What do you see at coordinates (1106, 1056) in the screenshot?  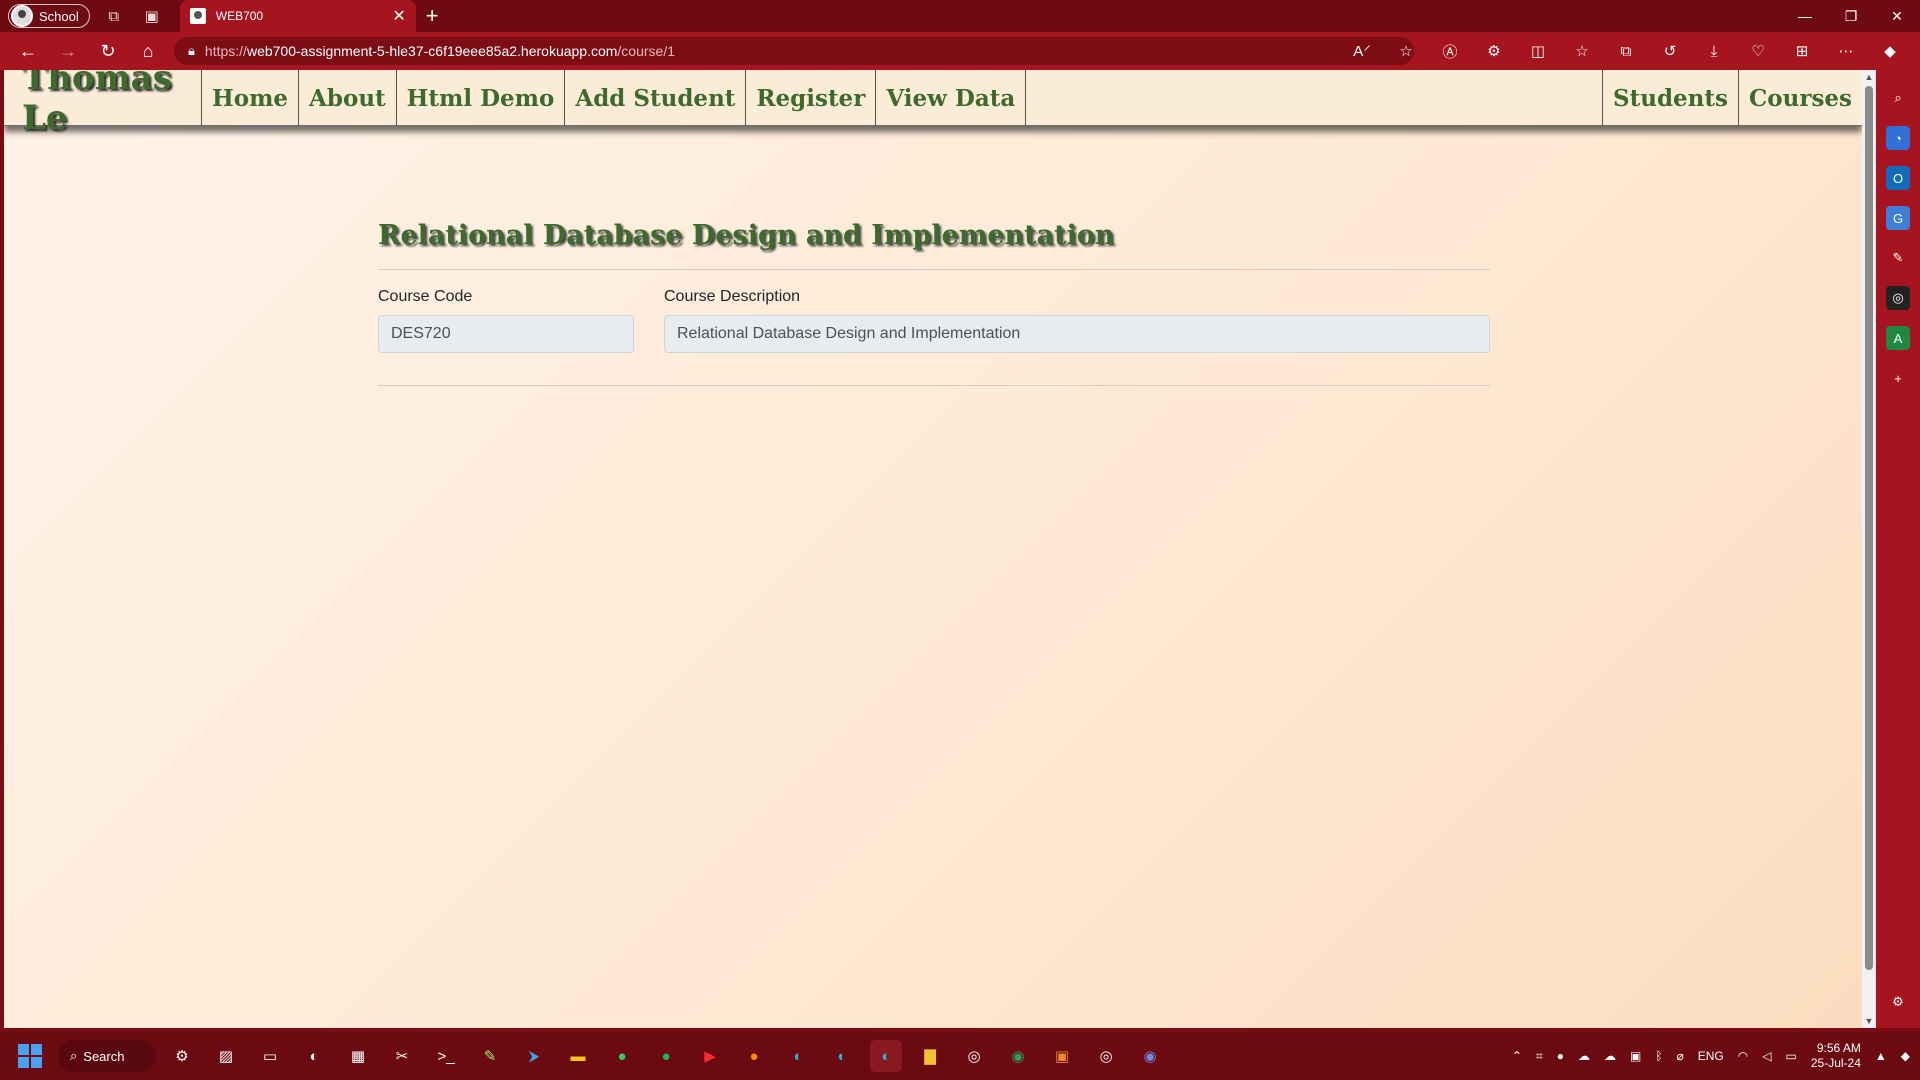 I see `obs-app-icon: ◎` at bounding box center [1106, 1056].